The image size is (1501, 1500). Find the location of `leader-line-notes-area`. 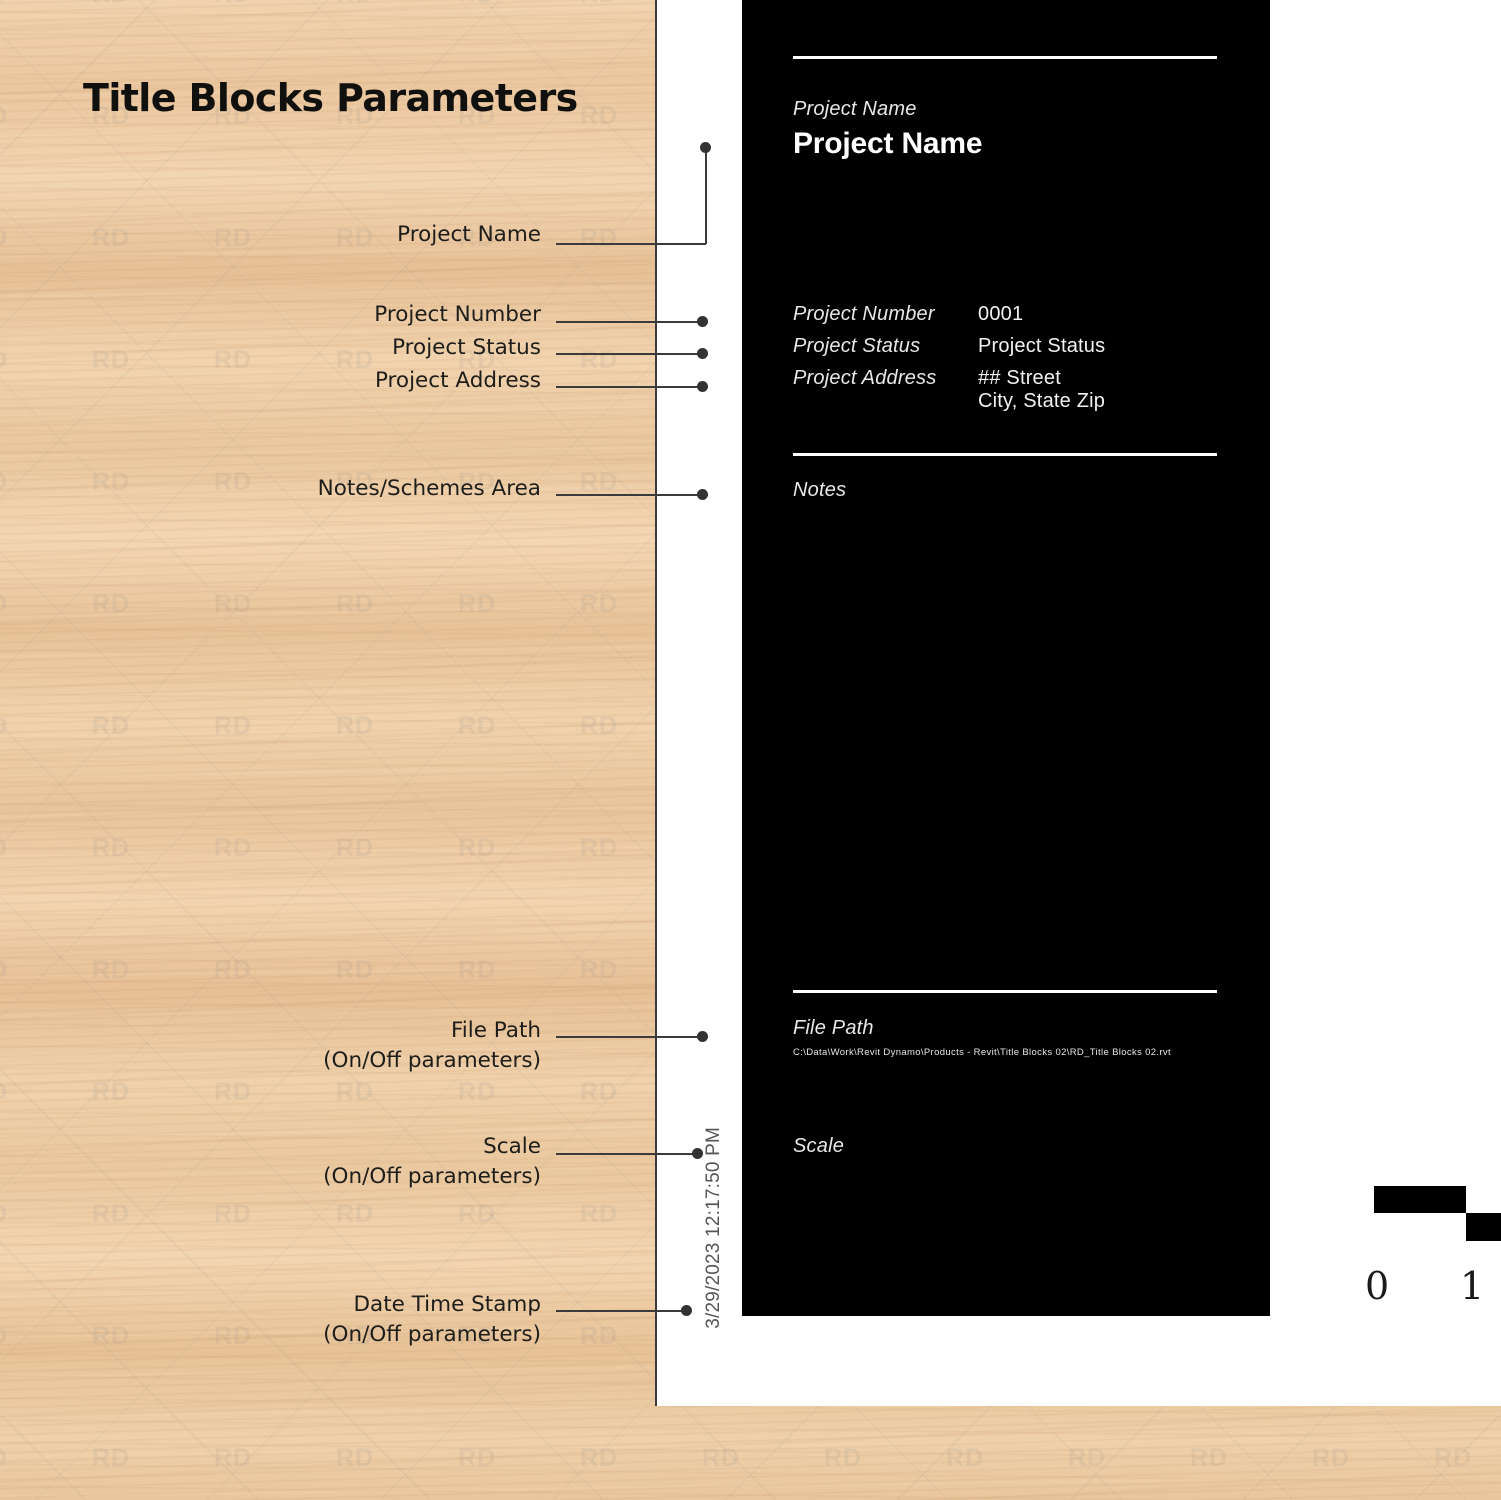

leader-line-notes-area is located at coordinates (632, 495).